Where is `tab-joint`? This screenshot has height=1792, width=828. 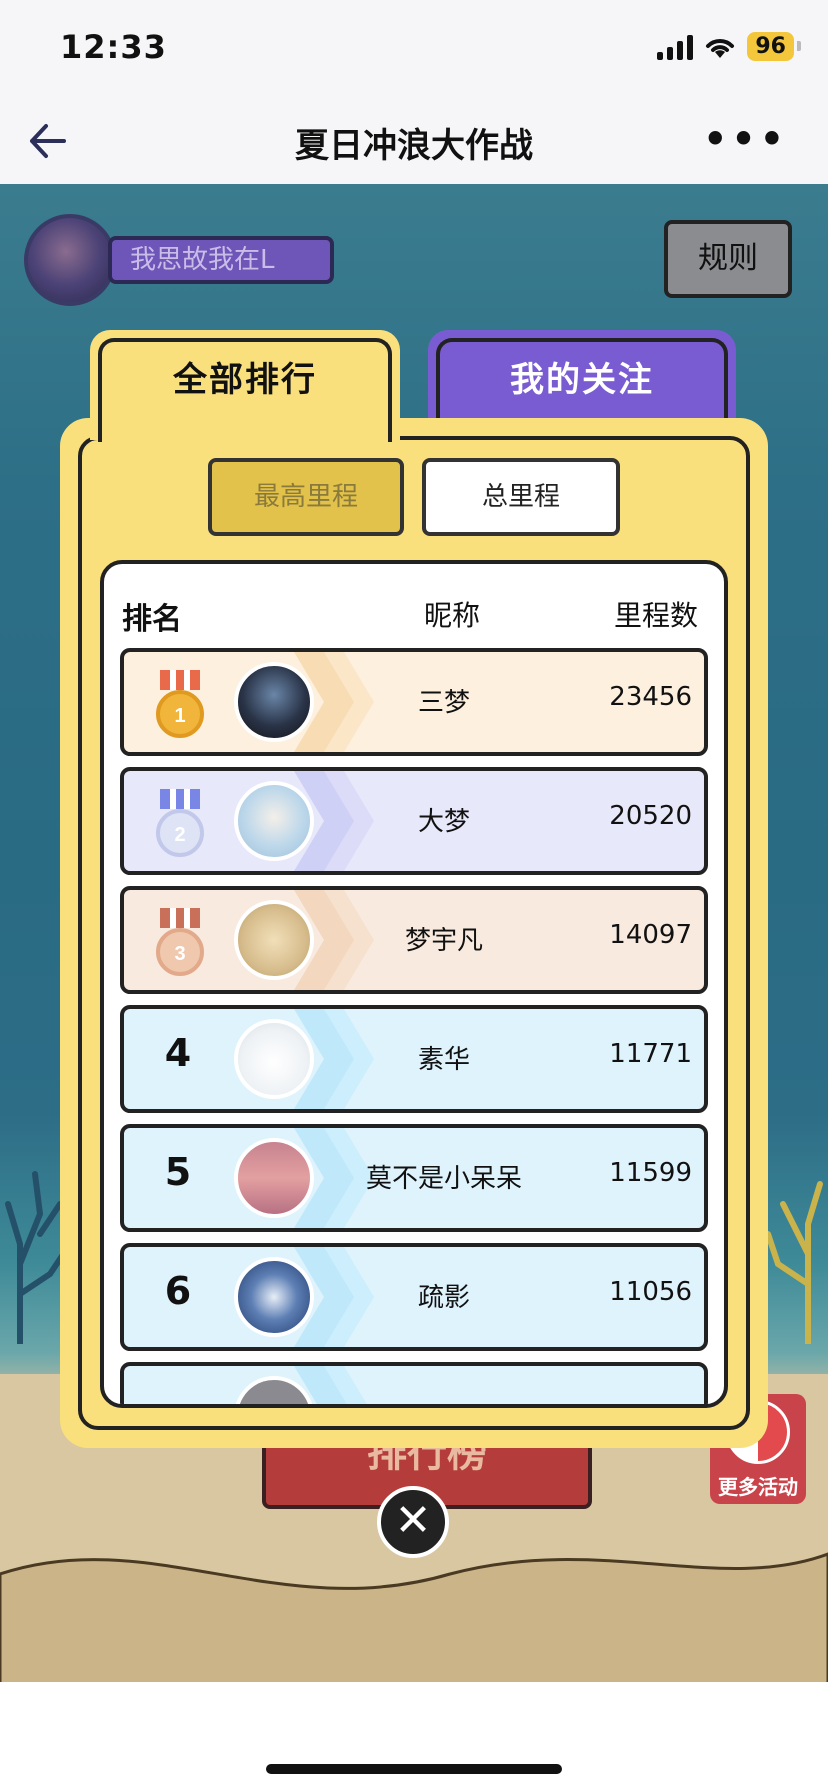
tab-joint is located at coordinates (245, 423).